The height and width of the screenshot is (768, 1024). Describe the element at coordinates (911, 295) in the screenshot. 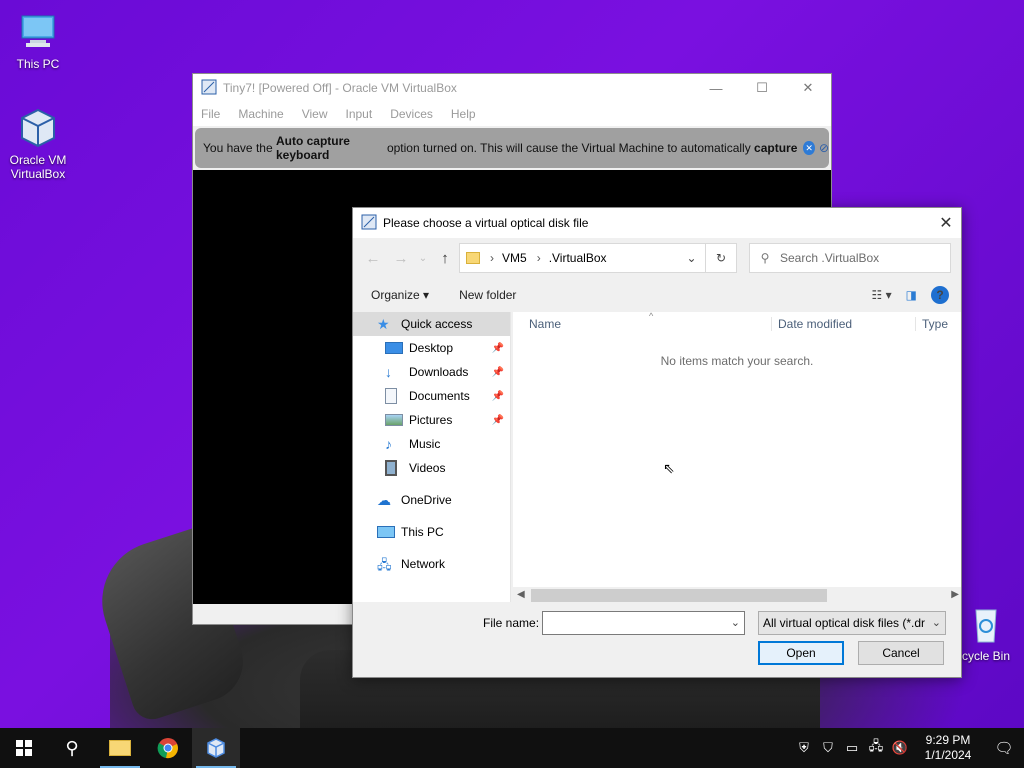

I see `preview-pane-icon: ◨` at that location.